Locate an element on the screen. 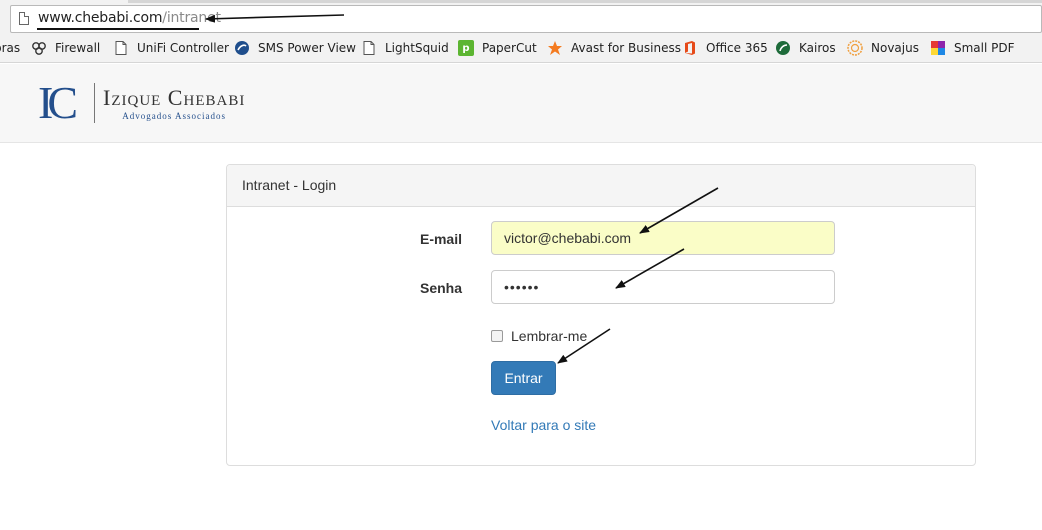 The image size is (1042, 530). firm-subtitle: Advogados Associados is located at coordinates (174, 115).